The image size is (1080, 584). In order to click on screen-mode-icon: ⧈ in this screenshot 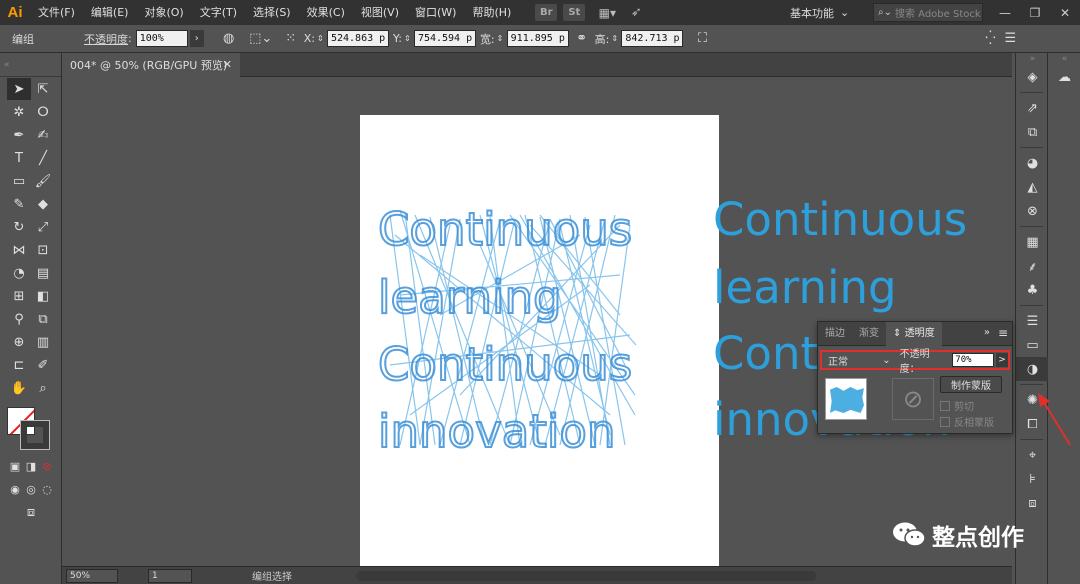, I will do `click(31, 512)`.